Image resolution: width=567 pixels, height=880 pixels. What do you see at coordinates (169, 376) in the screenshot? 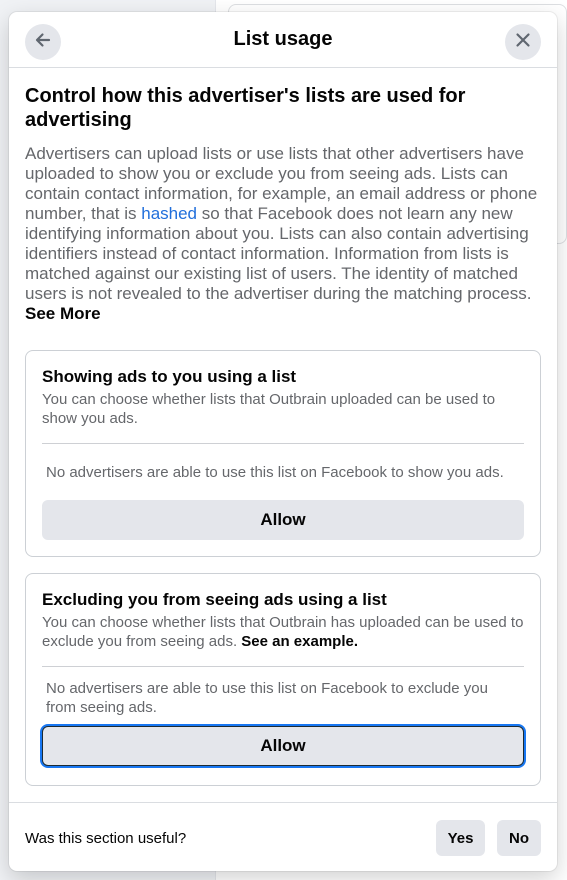
I see `card-title: Showing ads to you using a list` at bounding box center [169, 376].